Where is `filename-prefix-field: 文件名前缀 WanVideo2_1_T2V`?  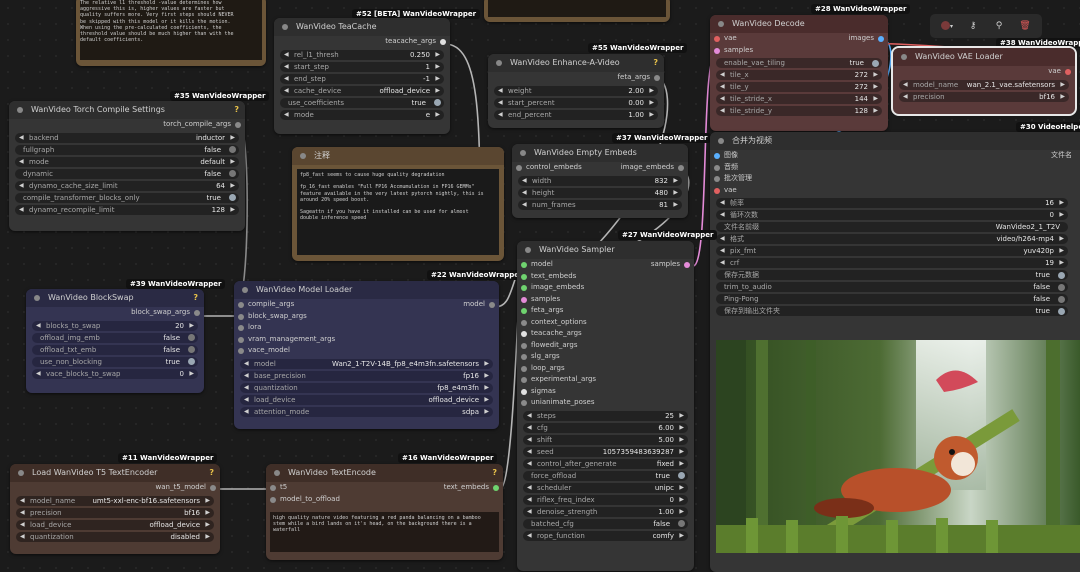 filename-prefix-field: 文件名前缀 WanVideo2_1_T2V is located at coordinates (892, 227).